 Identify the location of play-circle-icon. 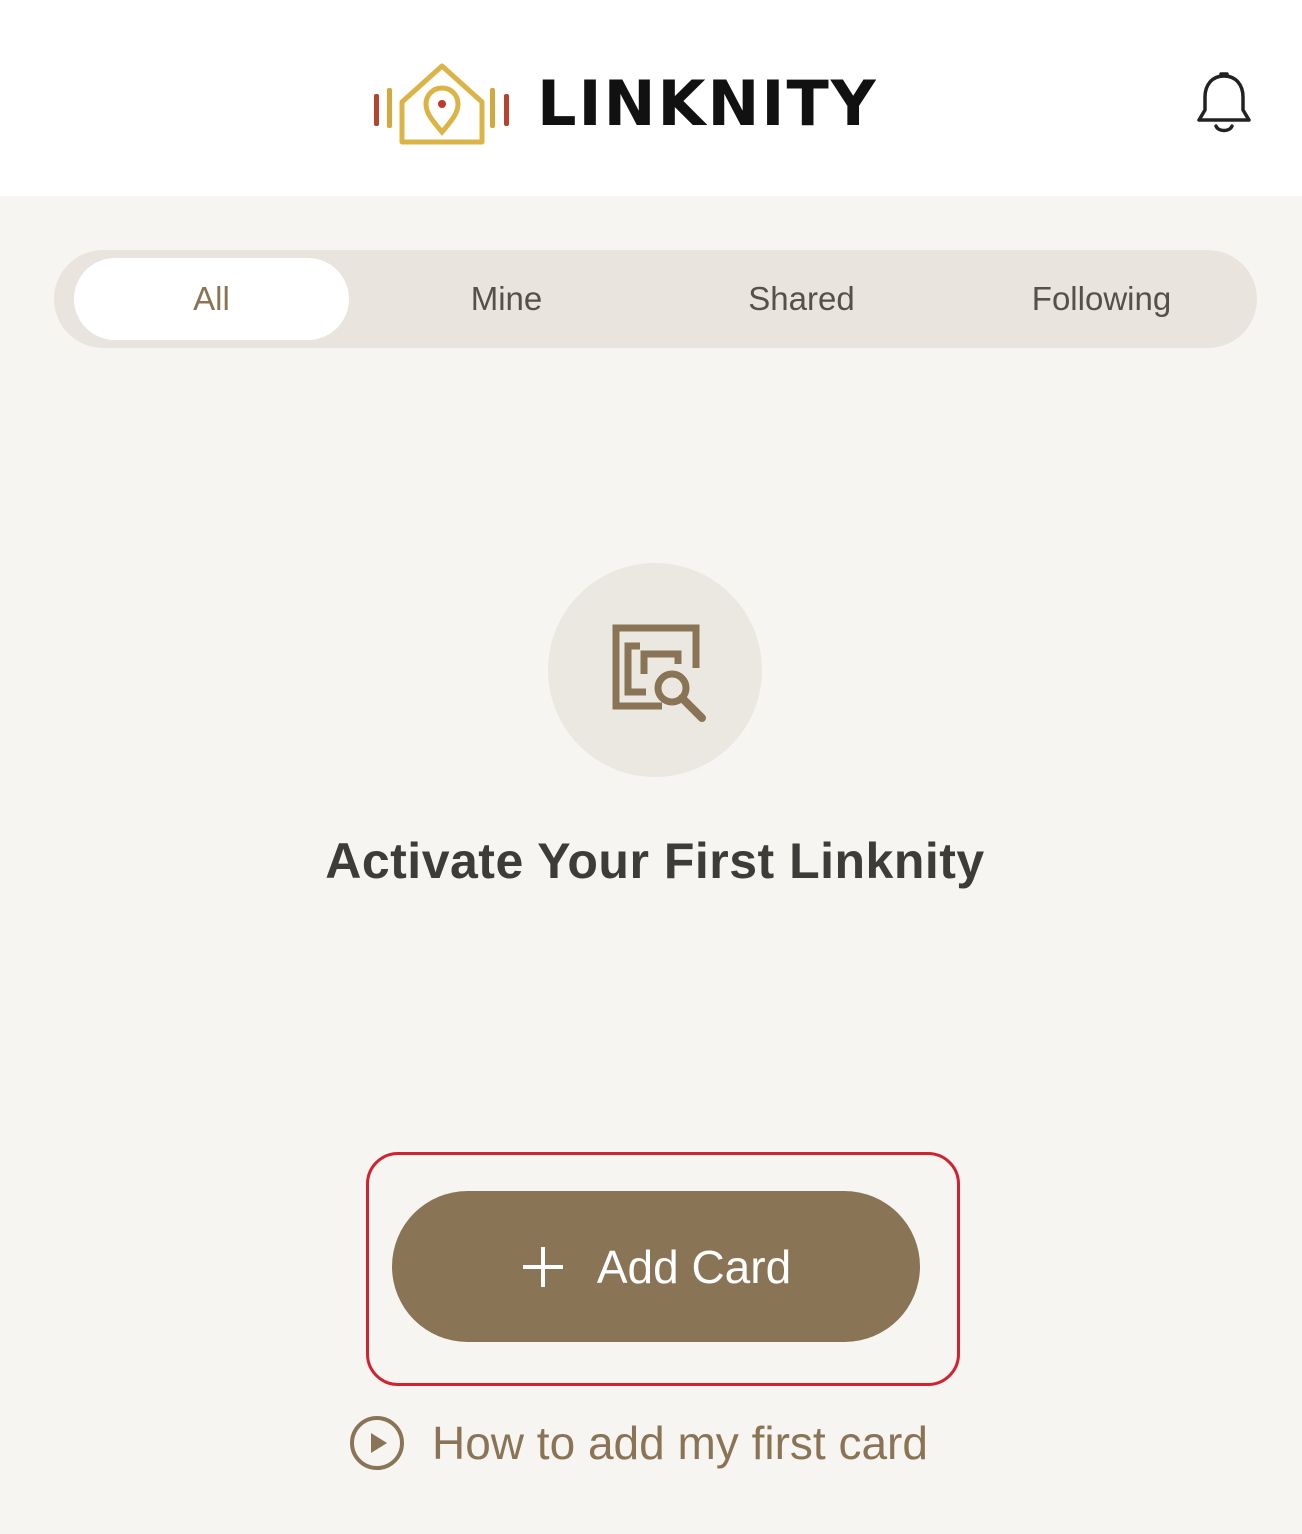
(377, 1443).